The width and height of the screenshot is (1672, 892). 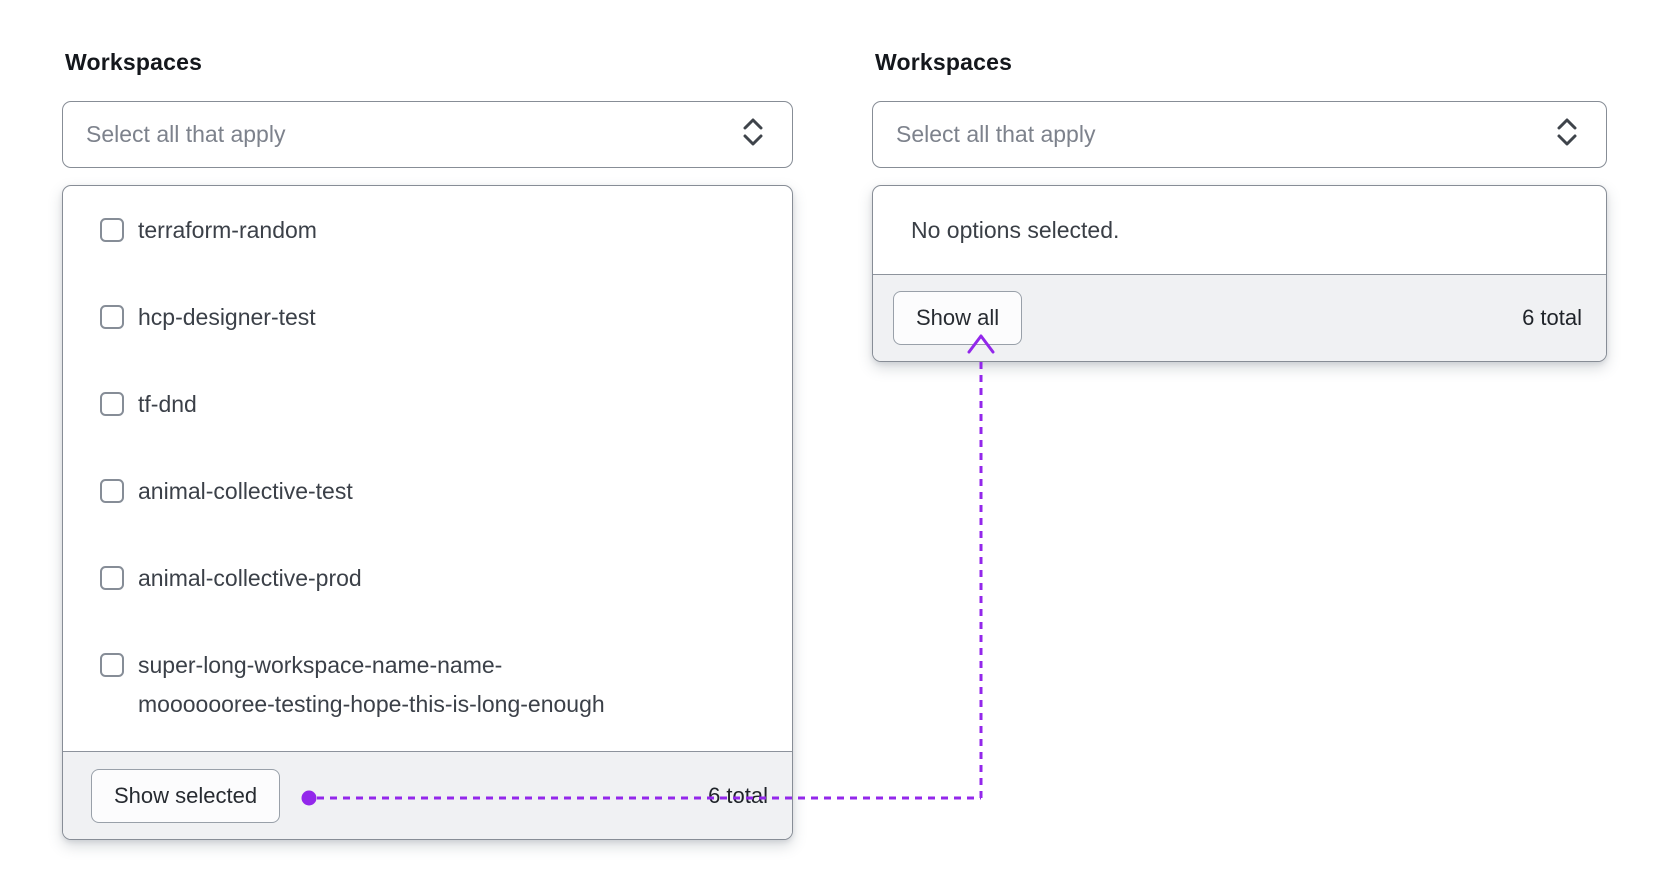 What do you see at coordinates (996, 134) in the screenshot?
I see `select-placeholder-right: Select all that apply` at bounding box center [996, 134].